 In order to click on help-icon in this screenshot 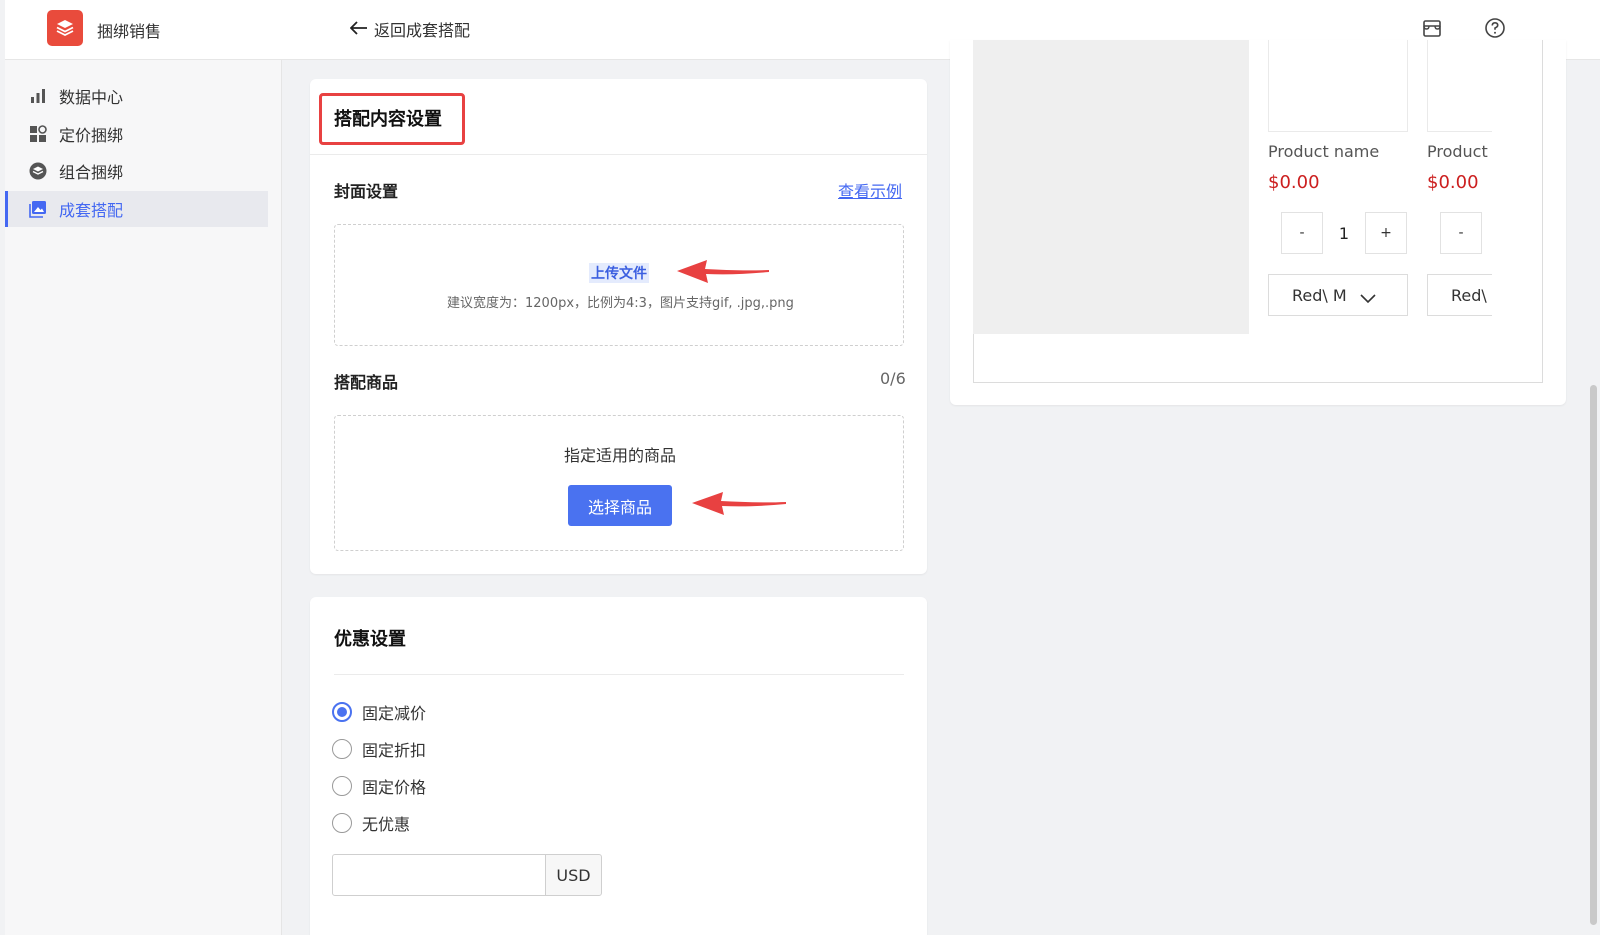, I will do `click(1495, 28)`.